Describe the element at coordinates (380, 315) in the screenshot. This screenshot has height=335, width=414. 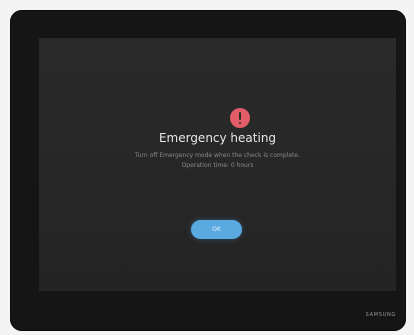
I see `brand-logo: SAMSUNG` at that location.